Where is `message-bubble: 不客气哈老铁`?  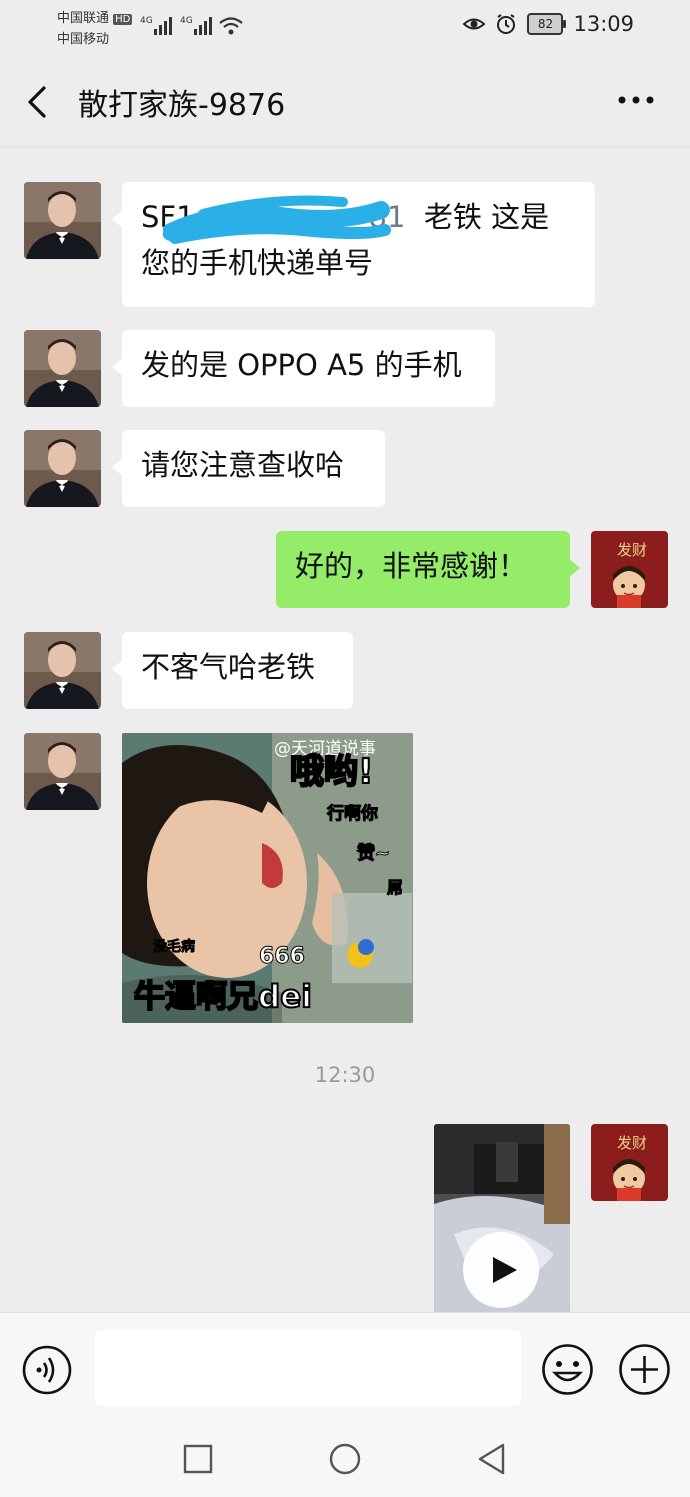 message-bubble: 不客气哈老铁 is located at coordinates (232, 670).